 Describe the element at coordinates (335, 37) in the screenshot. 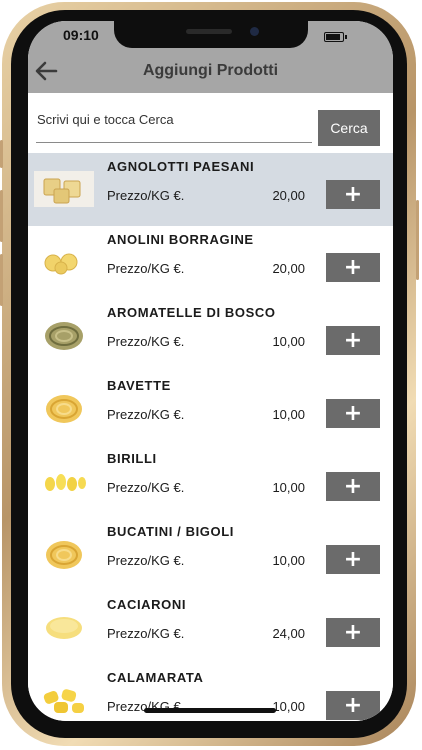

I see `battery-icon` at that location.